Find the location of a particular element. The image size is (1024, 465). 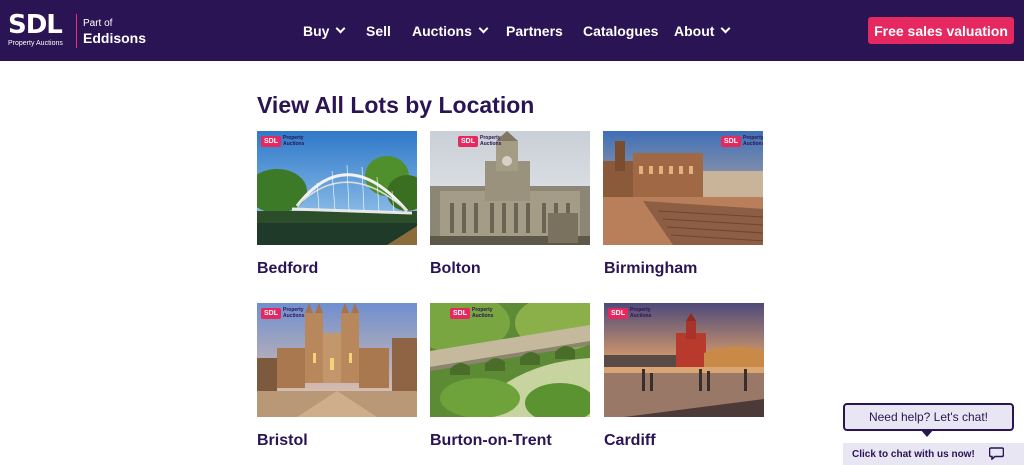

bristol-photo is located at coordinates (337, 360).